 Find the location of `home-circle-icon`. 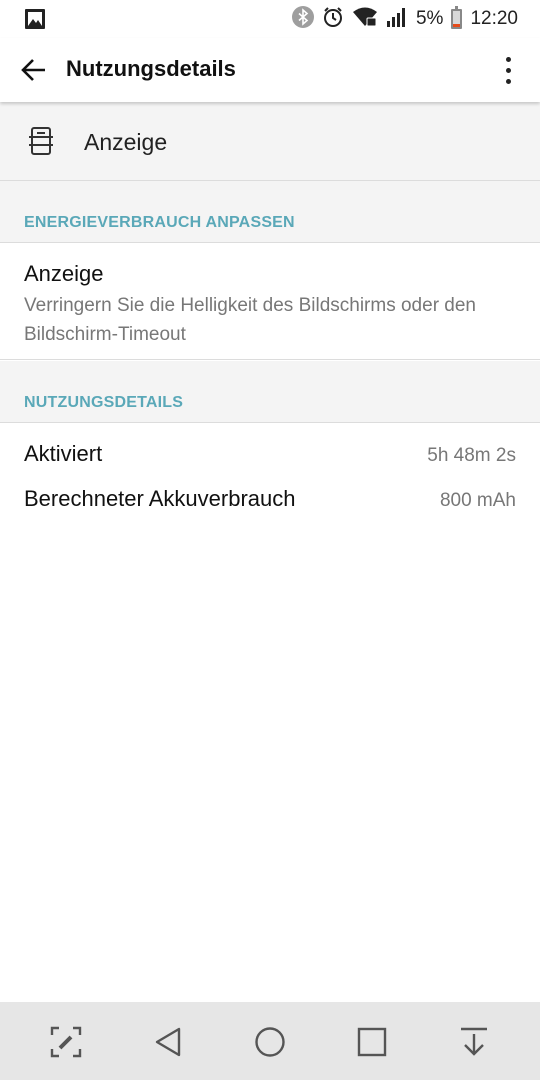

home-circle-icon is located at coordinates (270, 1042).